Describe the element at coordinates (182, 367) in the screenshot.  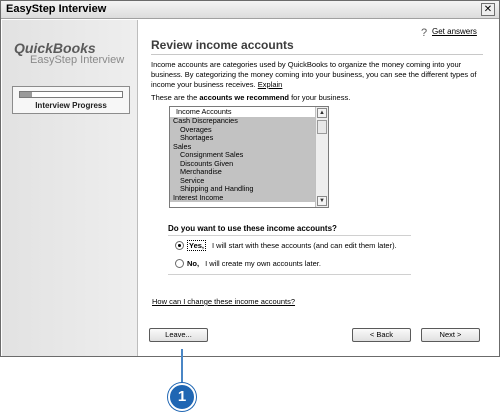
I see `callout-line` at that location.